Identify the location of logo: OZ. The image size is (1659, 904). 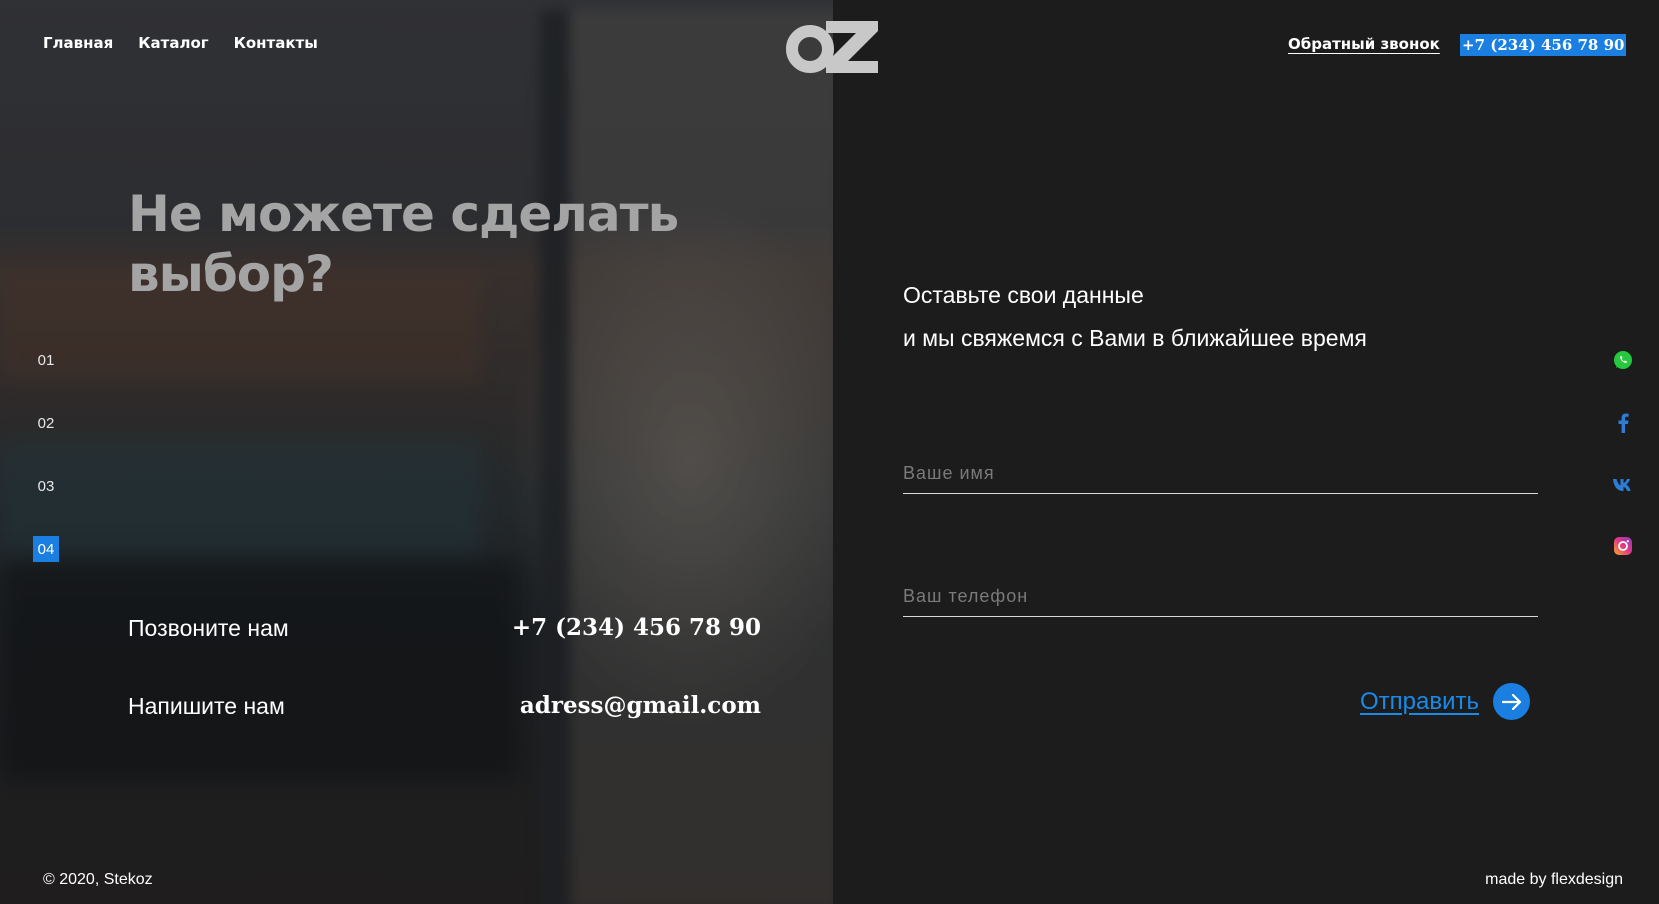
(832, 45).